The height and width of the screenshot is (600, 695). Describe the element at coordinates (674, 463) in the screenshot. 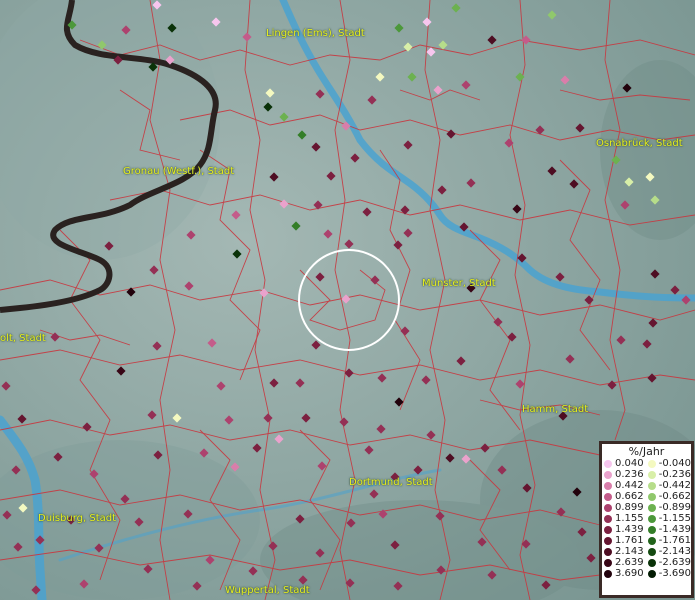

I see `legend-negative-label: -0.040` at that location.